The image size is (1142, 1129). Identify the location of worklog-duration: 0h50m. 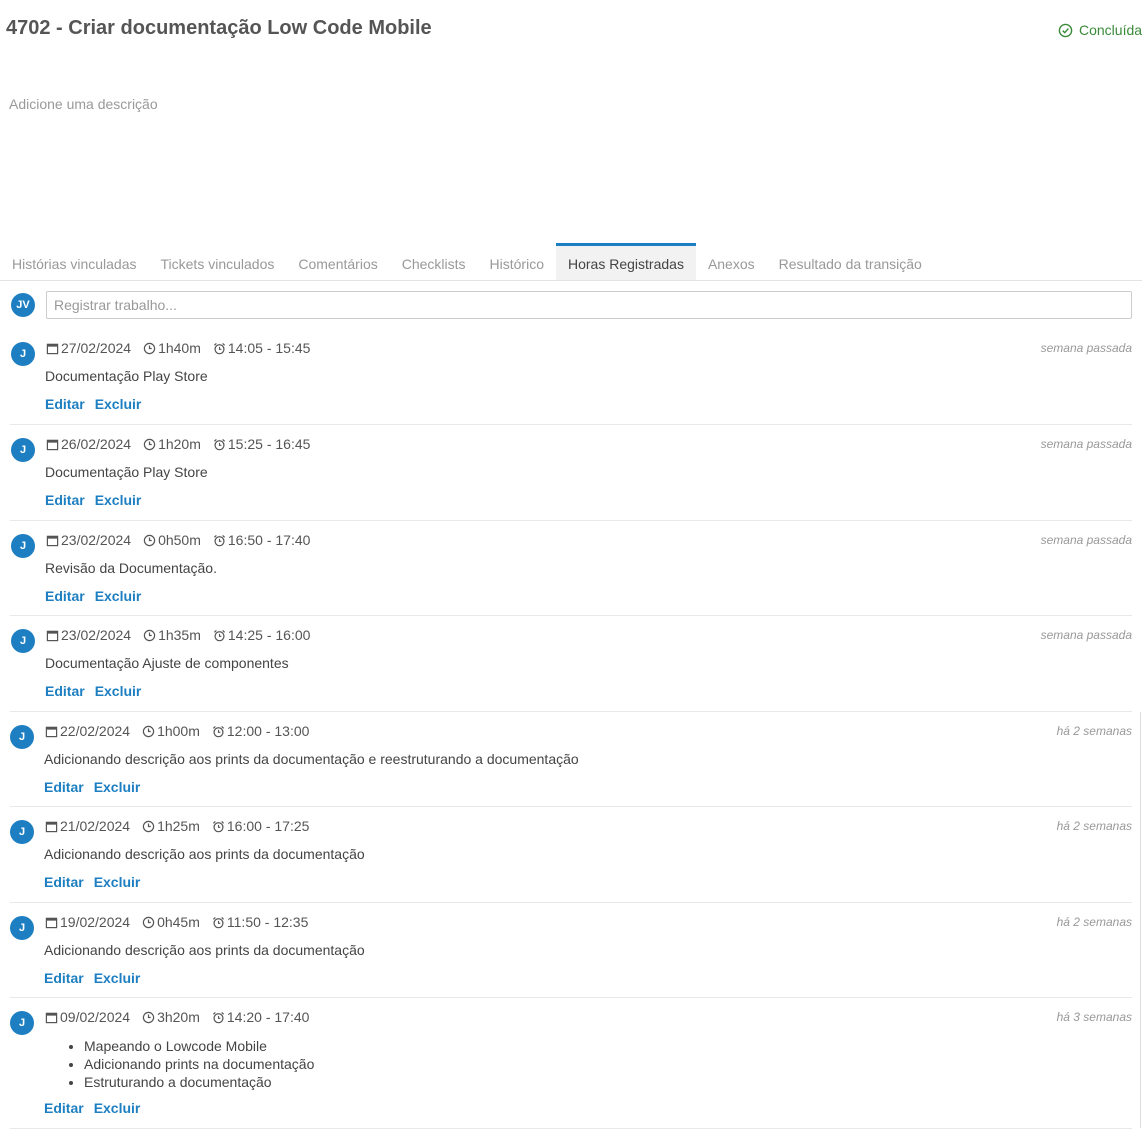
(172, 540).